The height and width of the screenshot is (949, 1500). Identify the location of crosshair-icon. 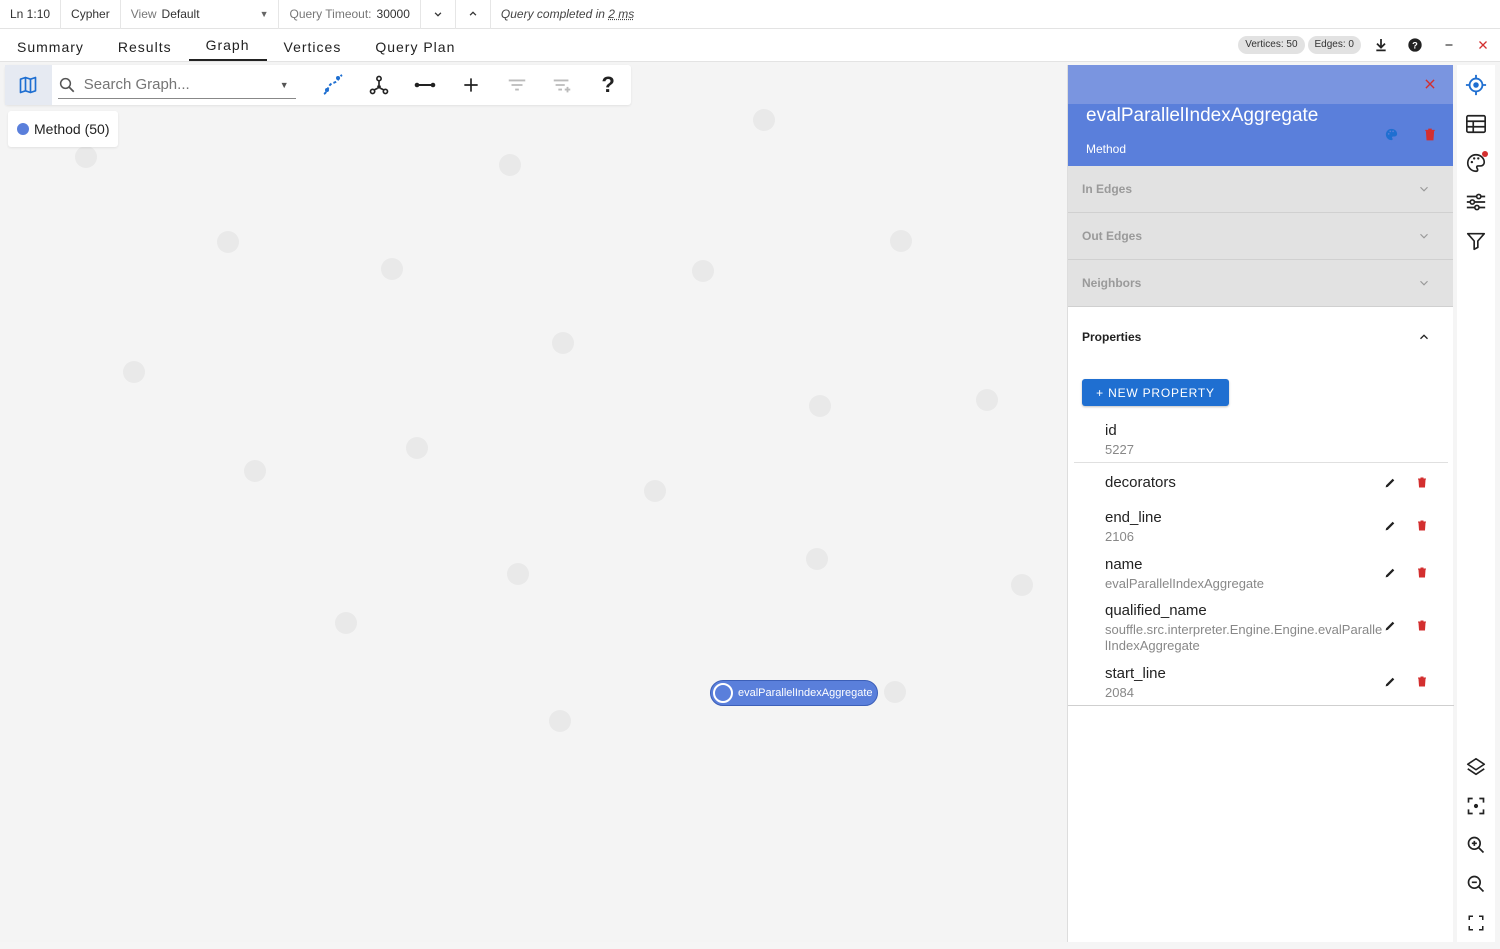
(1476, 85).